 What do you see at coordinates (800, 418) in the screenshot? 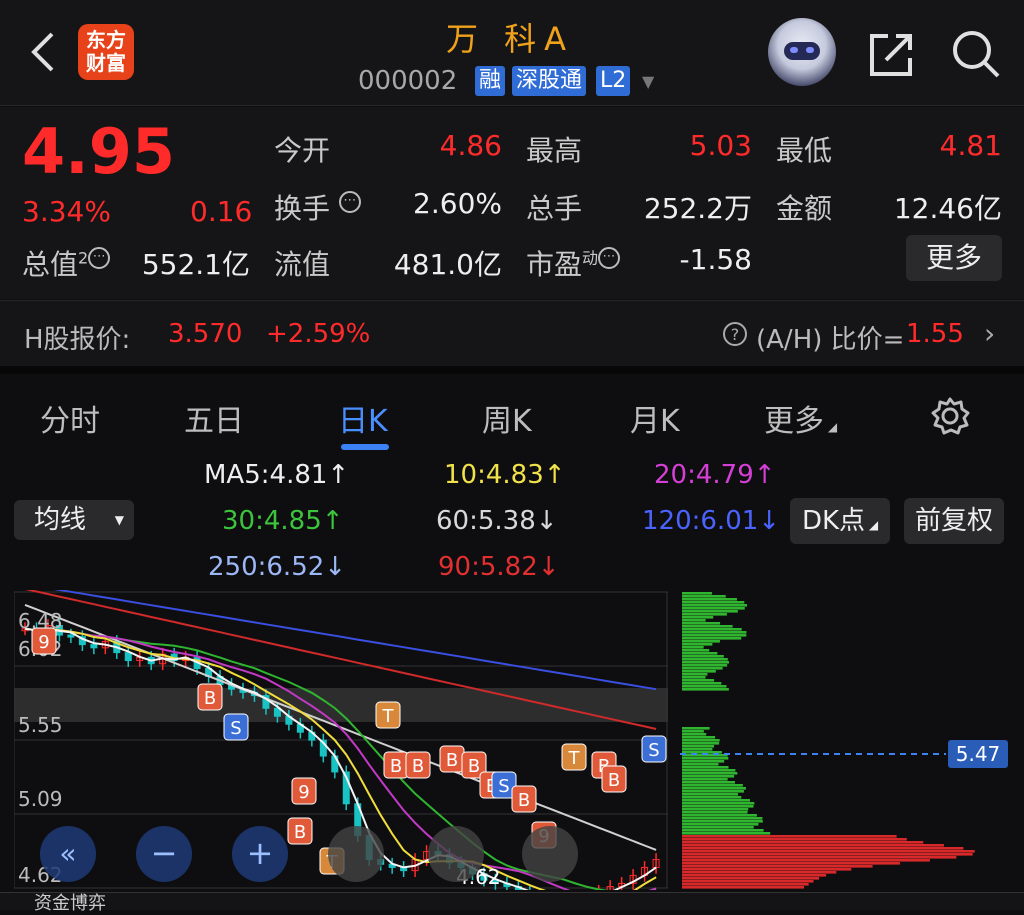
I see `tab-more: 更多 ◢` at bounding box center [800, 418].